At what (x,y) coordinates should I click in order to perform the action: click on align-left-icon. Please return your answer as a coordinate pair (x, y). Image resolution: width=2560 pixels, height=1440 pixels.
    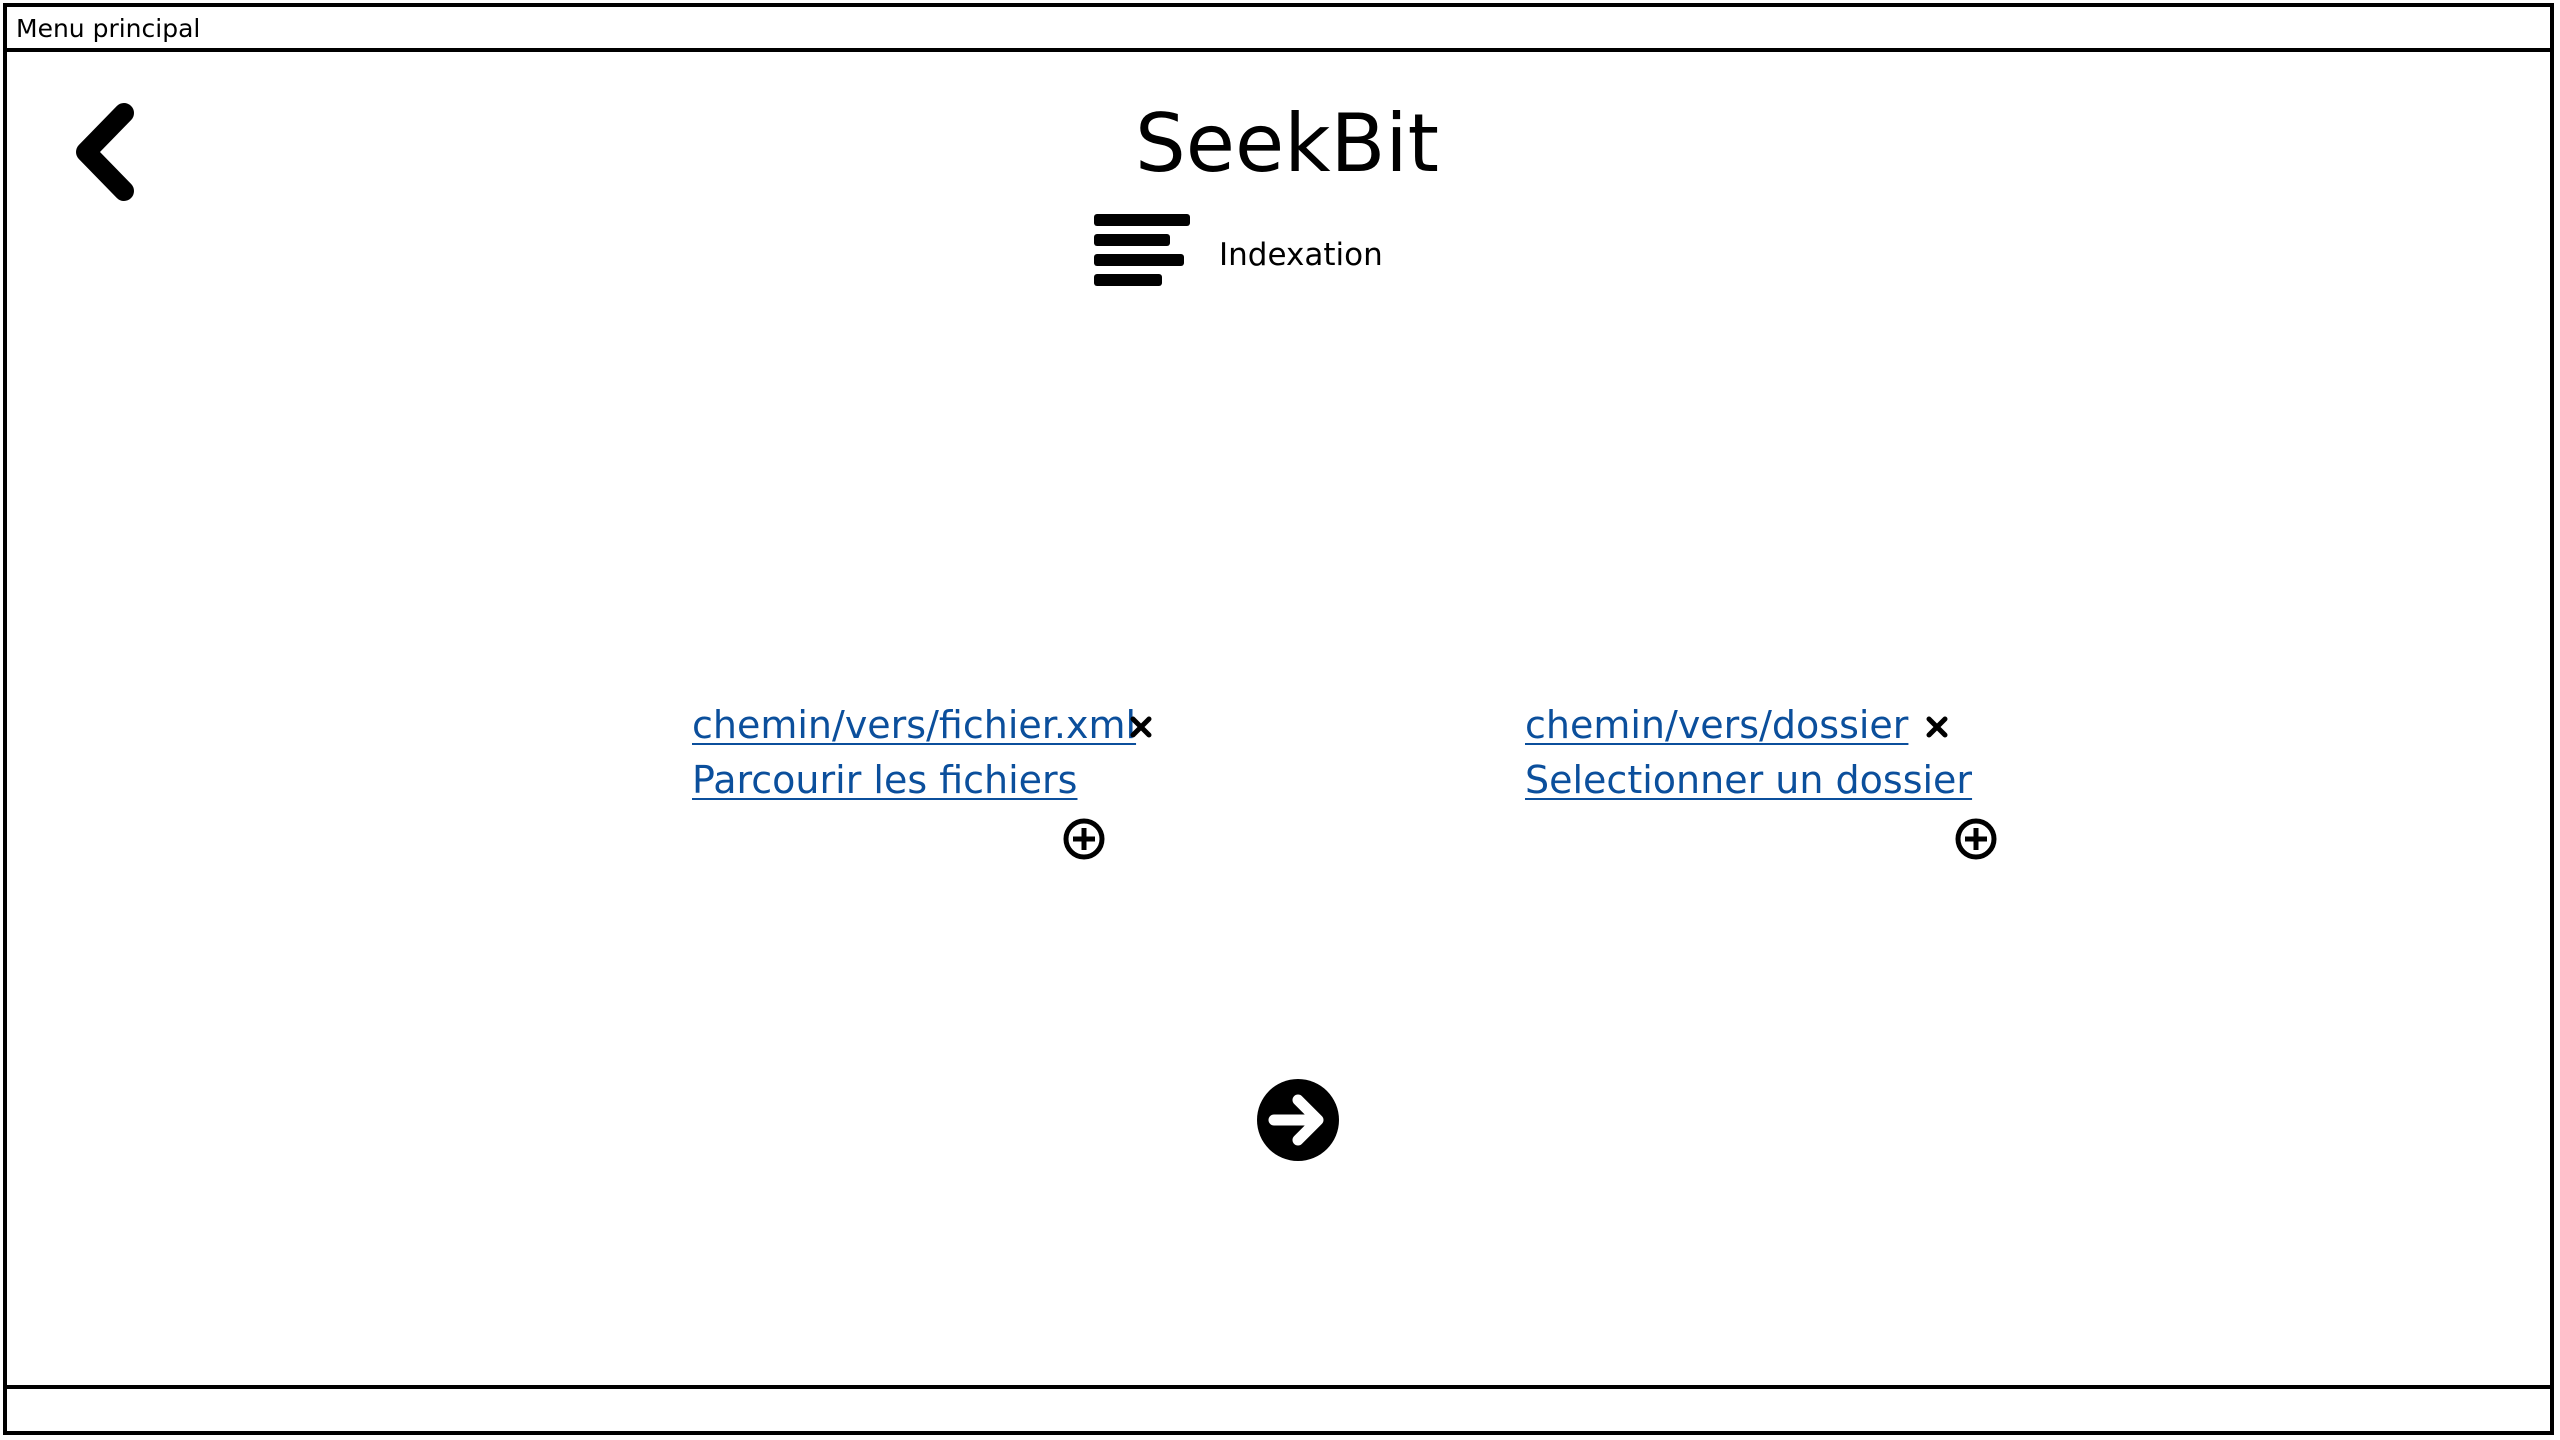
    Looking at the image, I should click on (1142, 252).